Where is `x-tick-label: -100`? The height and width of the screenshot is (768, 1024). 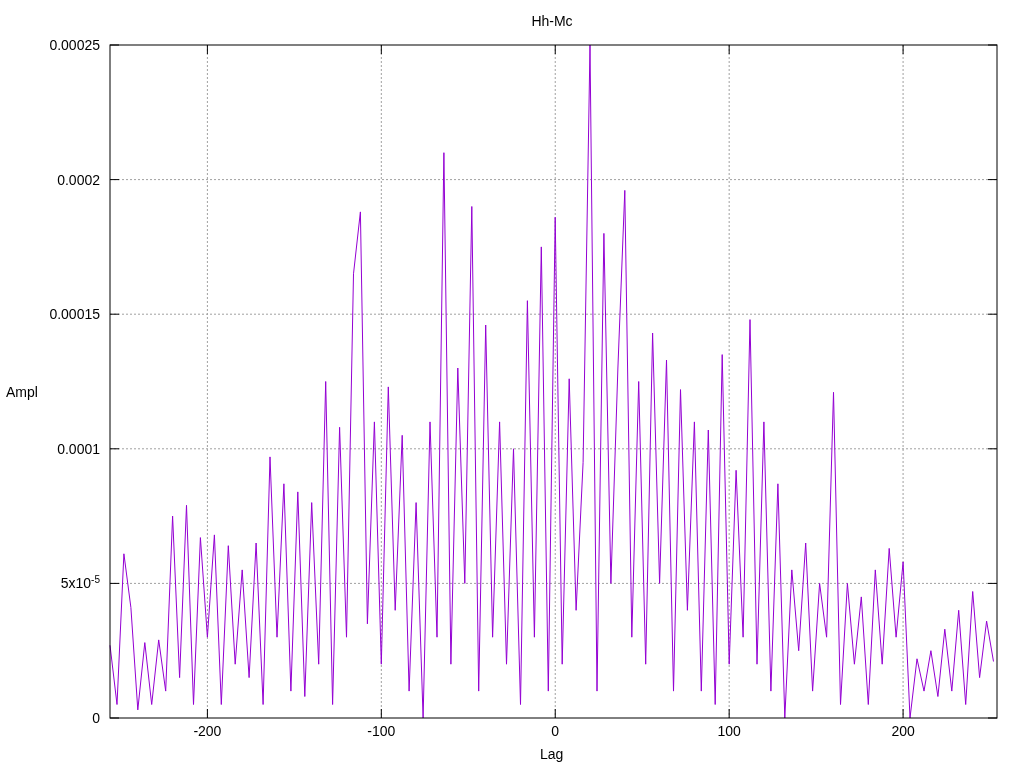
x-tick-label: -100 is located at coordinates (381, 731).